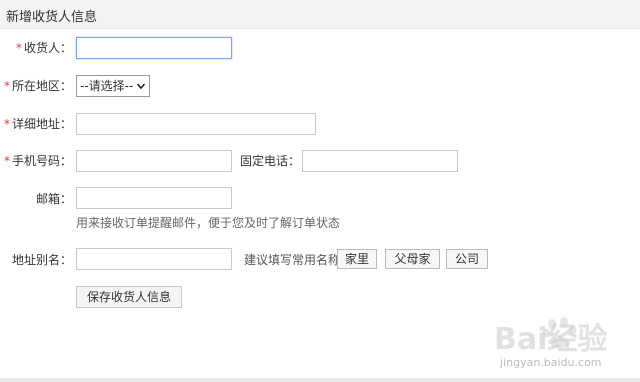  I want to click on alias-suggestion-company-button: 公司, so click(467, 259).